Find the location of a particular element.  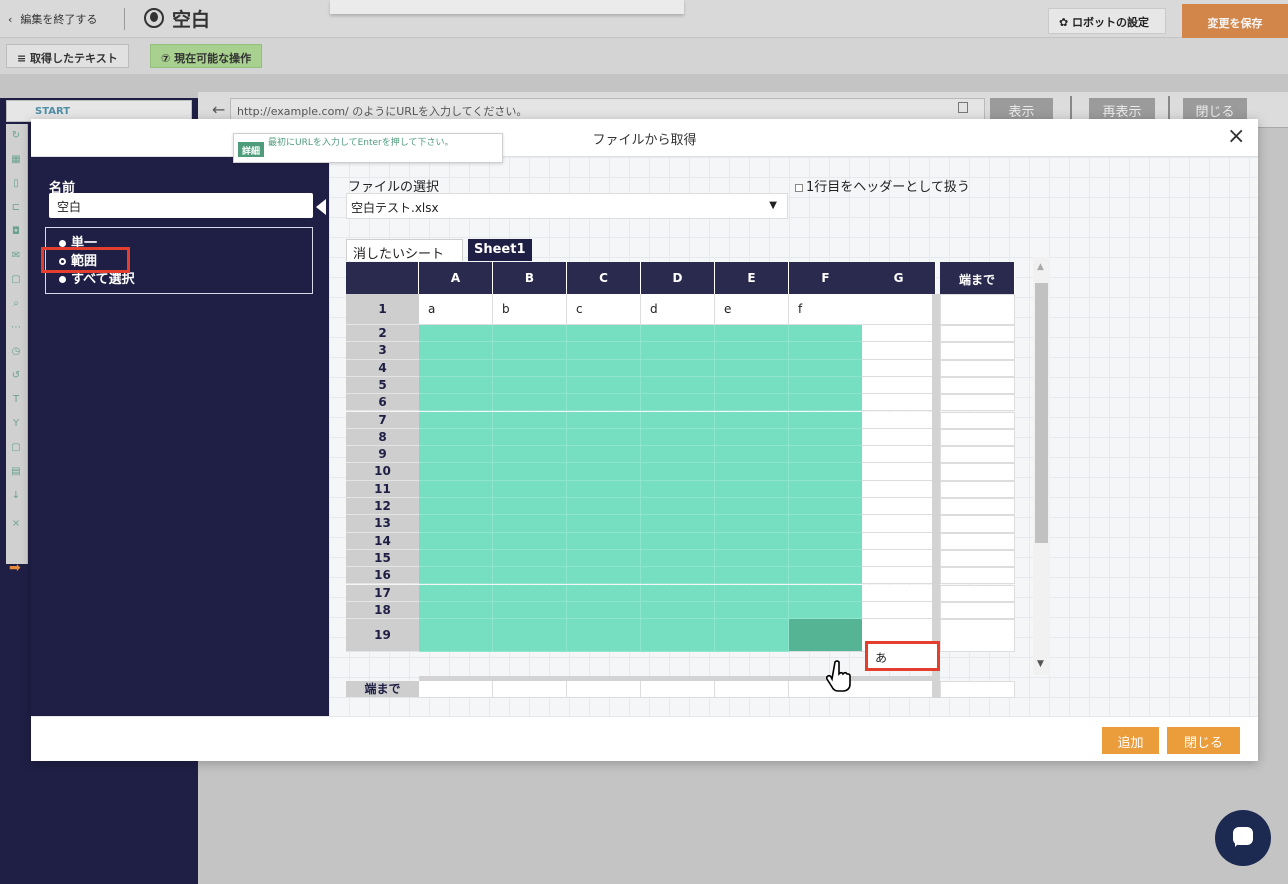

row-header: 19 is located at coordinates (382, 636).